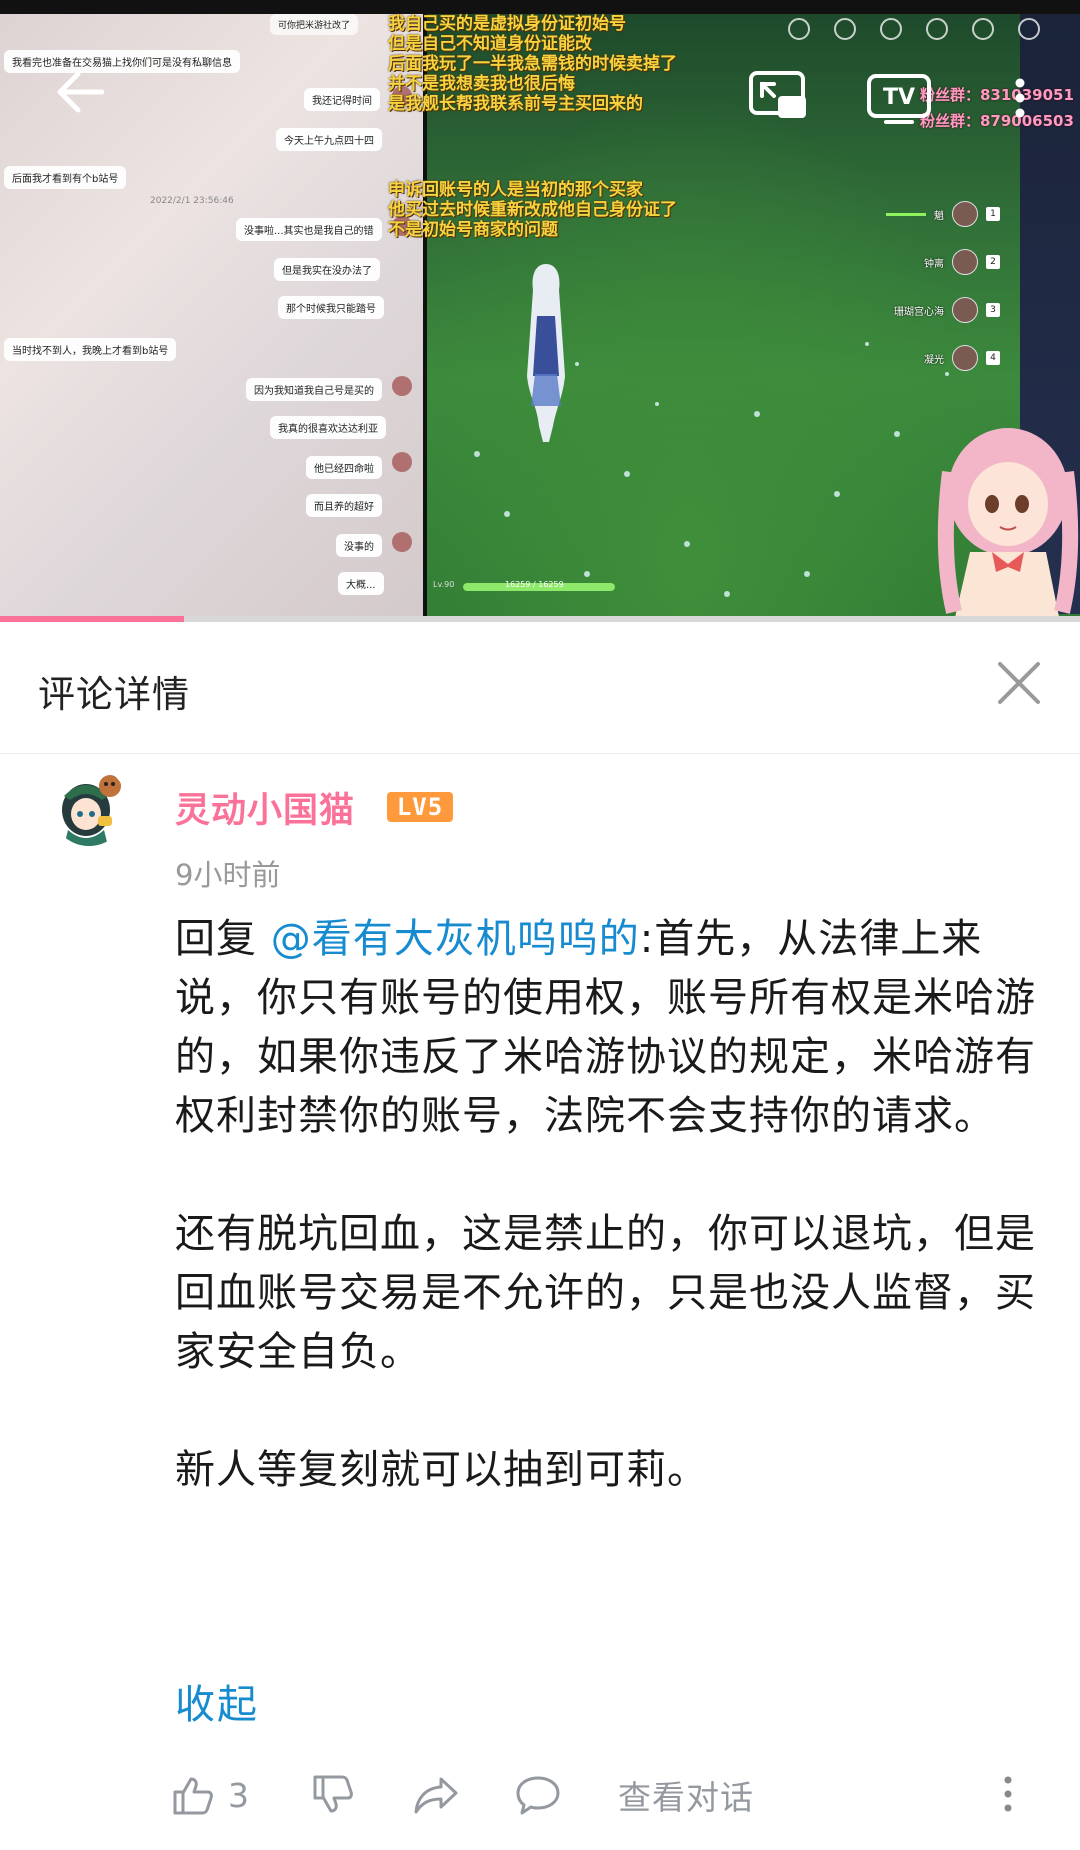 Image resolution: width=1080 pixels, height=1850 pixels. Describe the element at coordinates (344, 505) in the screenshot. I see `chat-message: 而且养的超好` at that location.